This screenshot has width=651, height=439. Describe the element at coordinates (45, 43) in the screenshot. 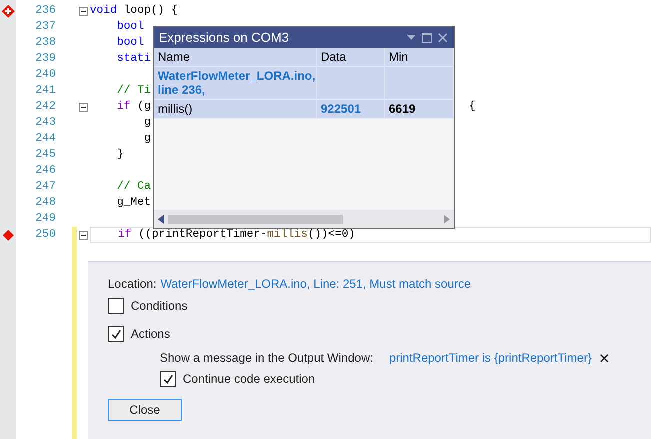

I see `line-number: 238` at that location.